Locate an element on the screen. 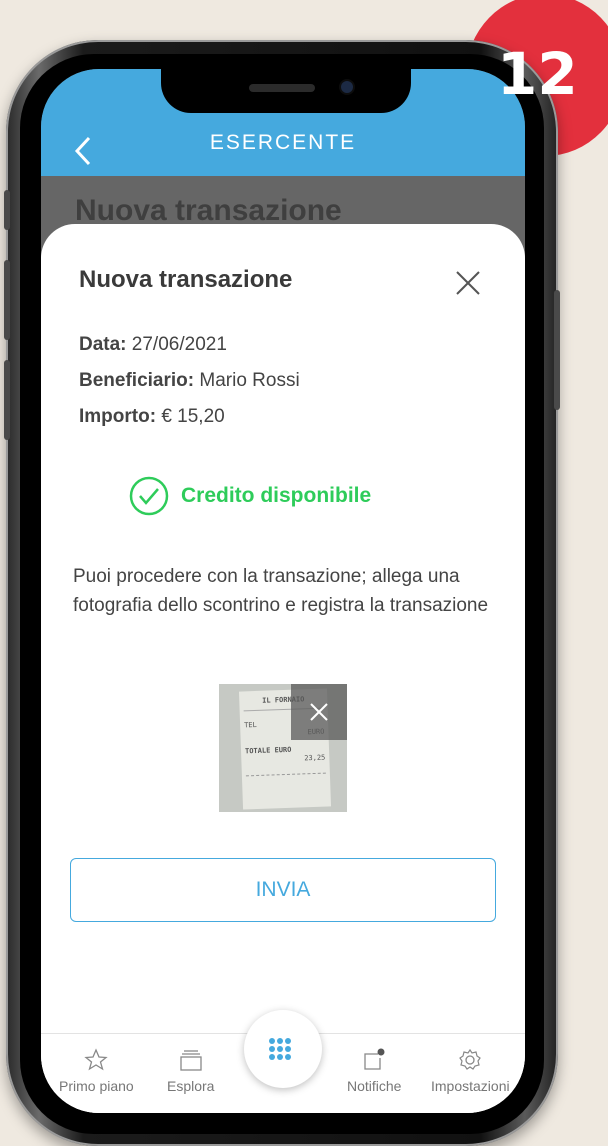 Image resolution: width=608 pixels, height=1146 pixels. remove-photo-button is located at coordinates (319, 712).